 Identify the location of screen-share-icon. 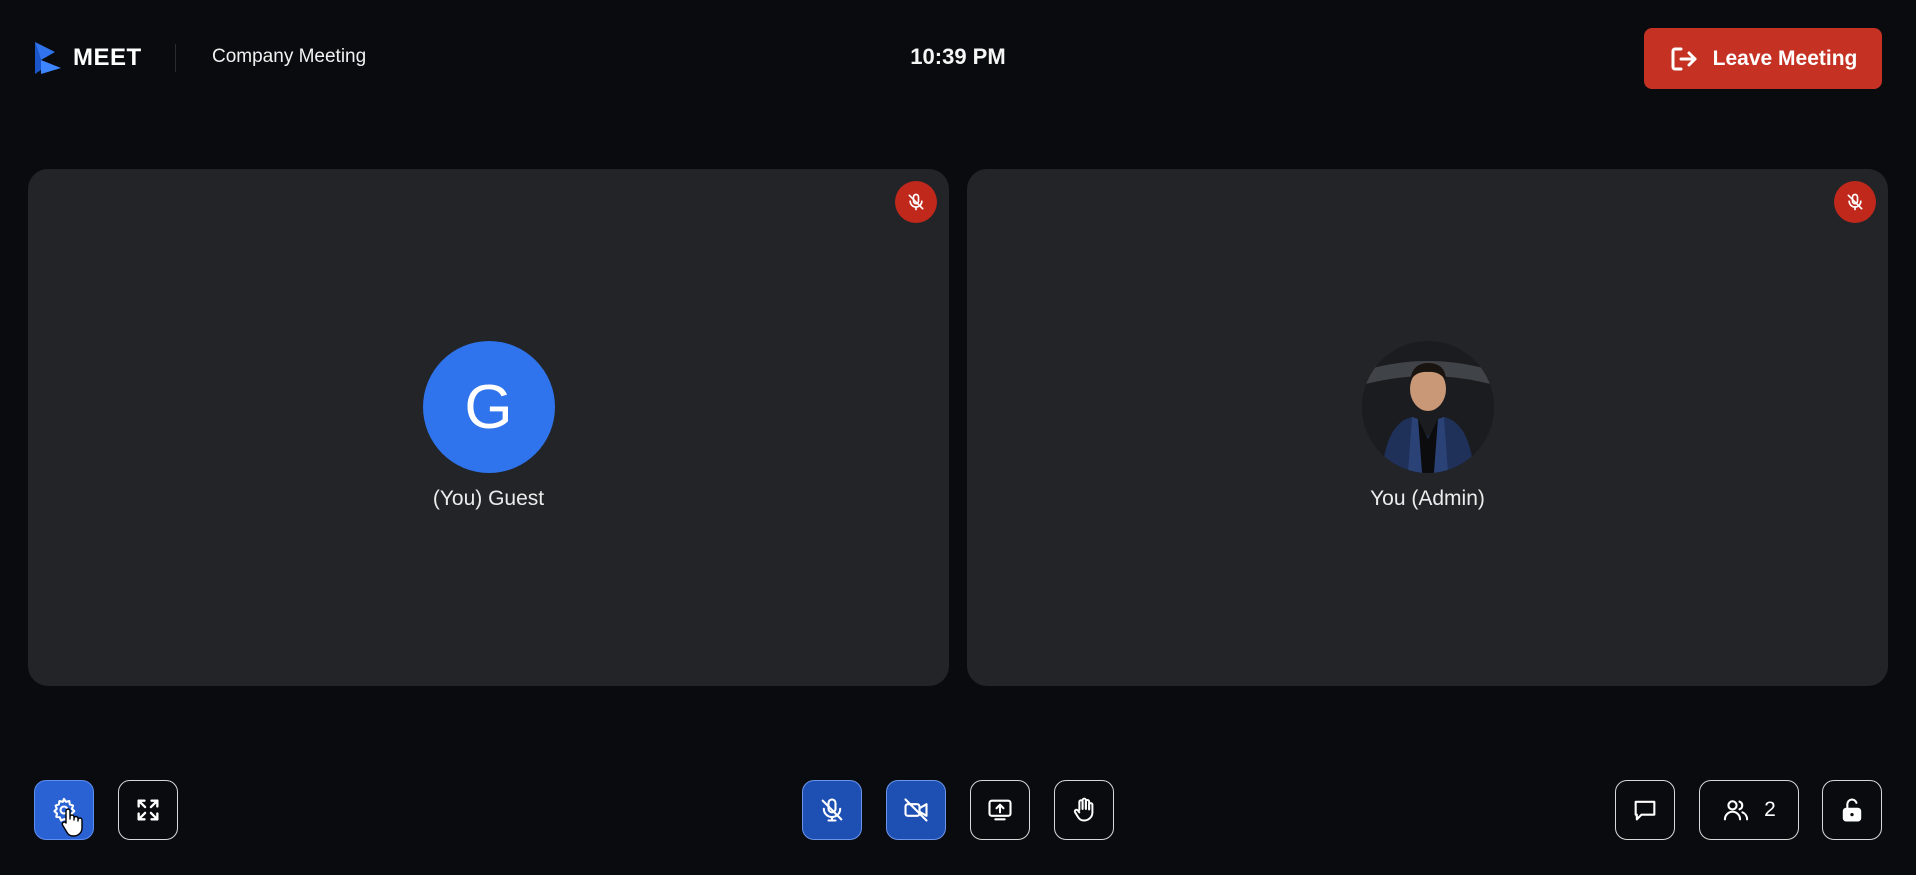
(1000, 810).